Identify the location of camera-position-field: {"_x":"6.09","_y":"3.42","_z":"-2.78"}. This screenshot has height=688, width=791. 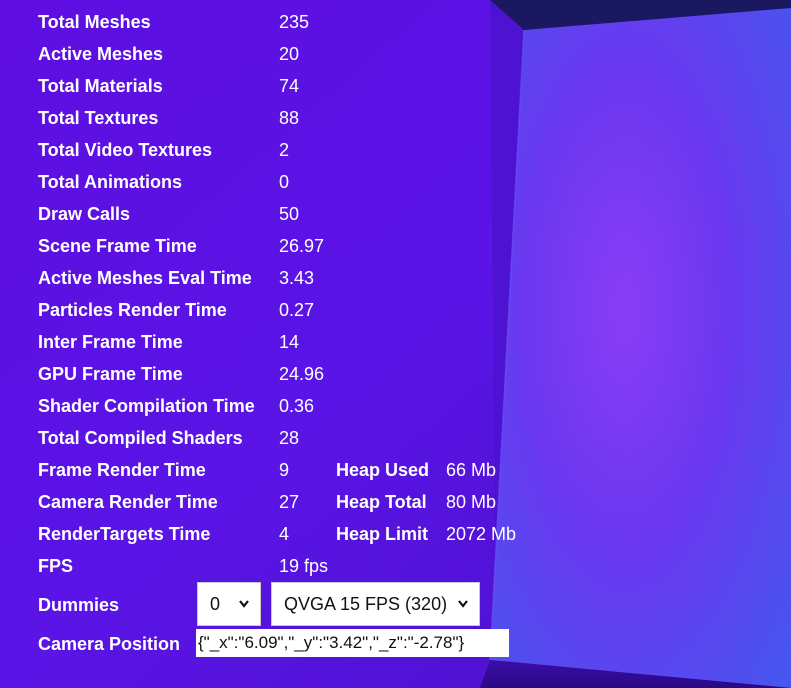
(352, 643).